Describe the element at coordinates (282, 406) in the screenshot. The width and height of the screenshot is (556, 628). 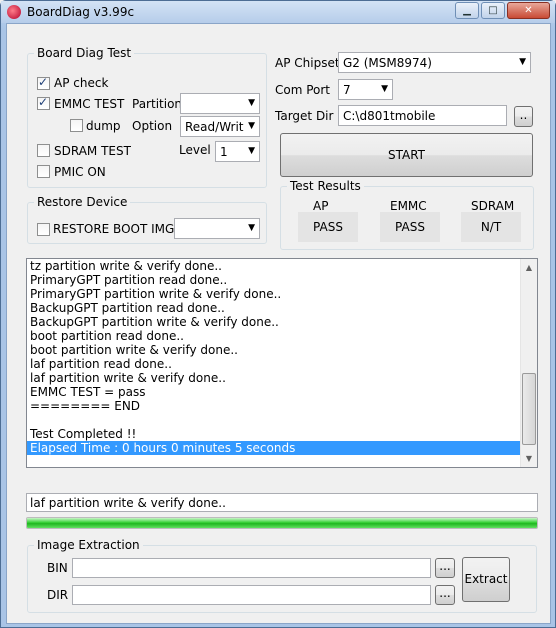
I see `log-line: ======== END` at that location.